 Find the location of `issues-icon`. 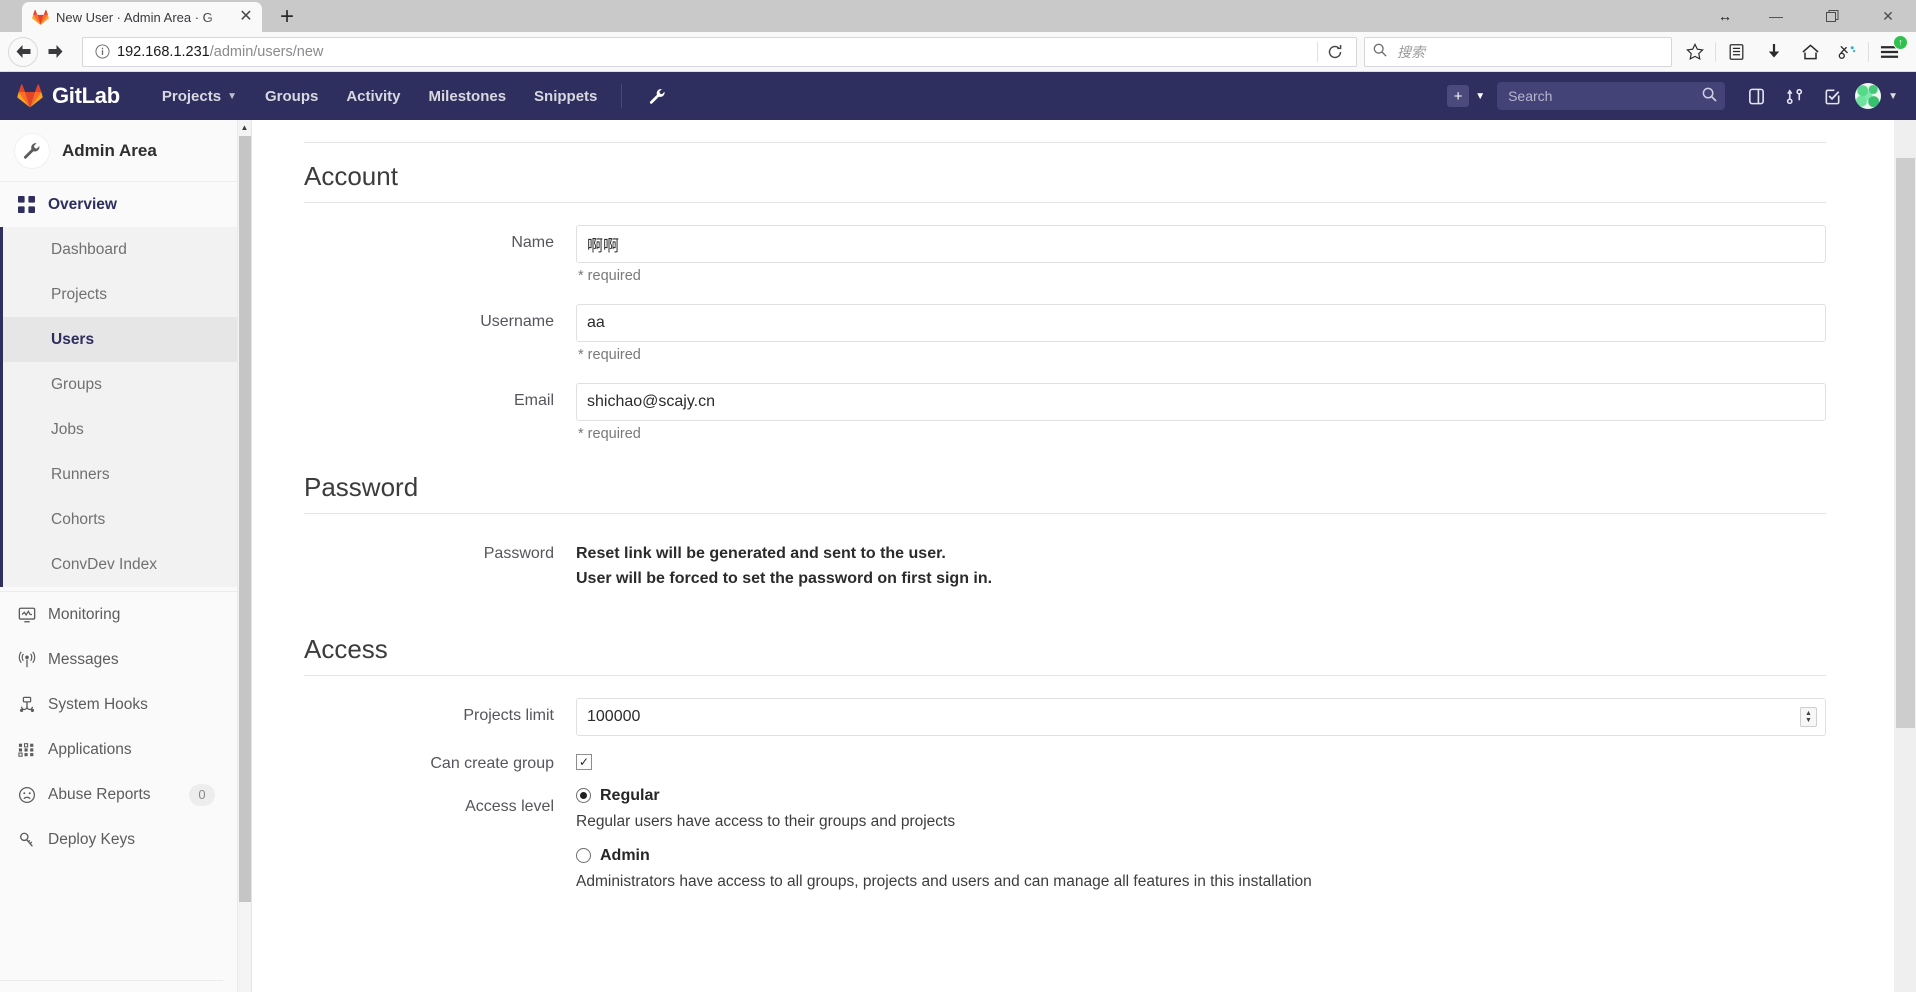

issues-icon is located at coordinates (1756, 96).